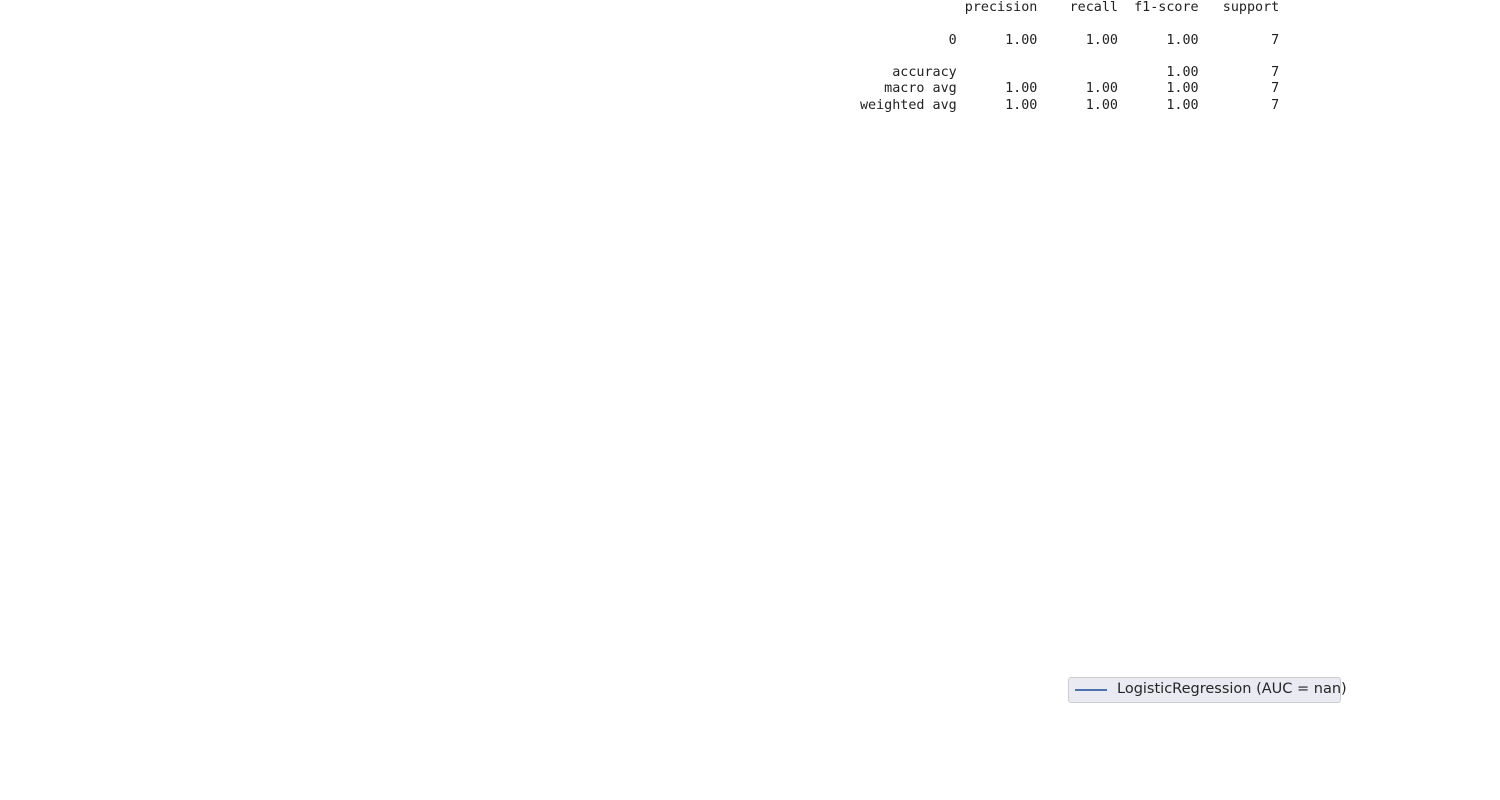  I want to click on report-row: 0 1.00 1.00 1.00 7, so click(1070, 40).